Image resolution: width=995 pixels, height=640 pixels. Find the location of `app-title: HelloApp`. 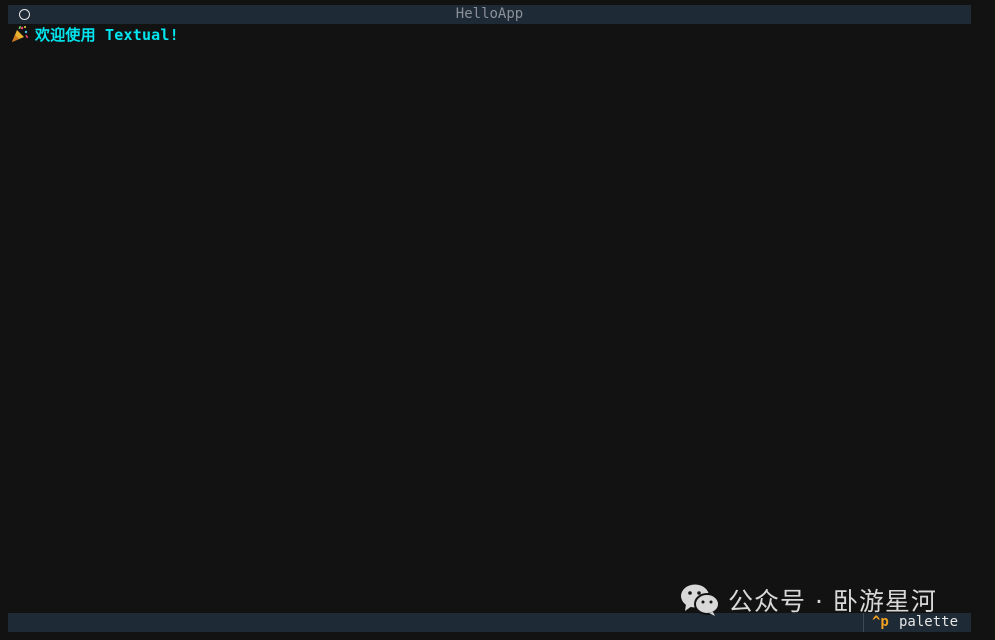

app-title: HelloApp is located at coordinates (489, 14).